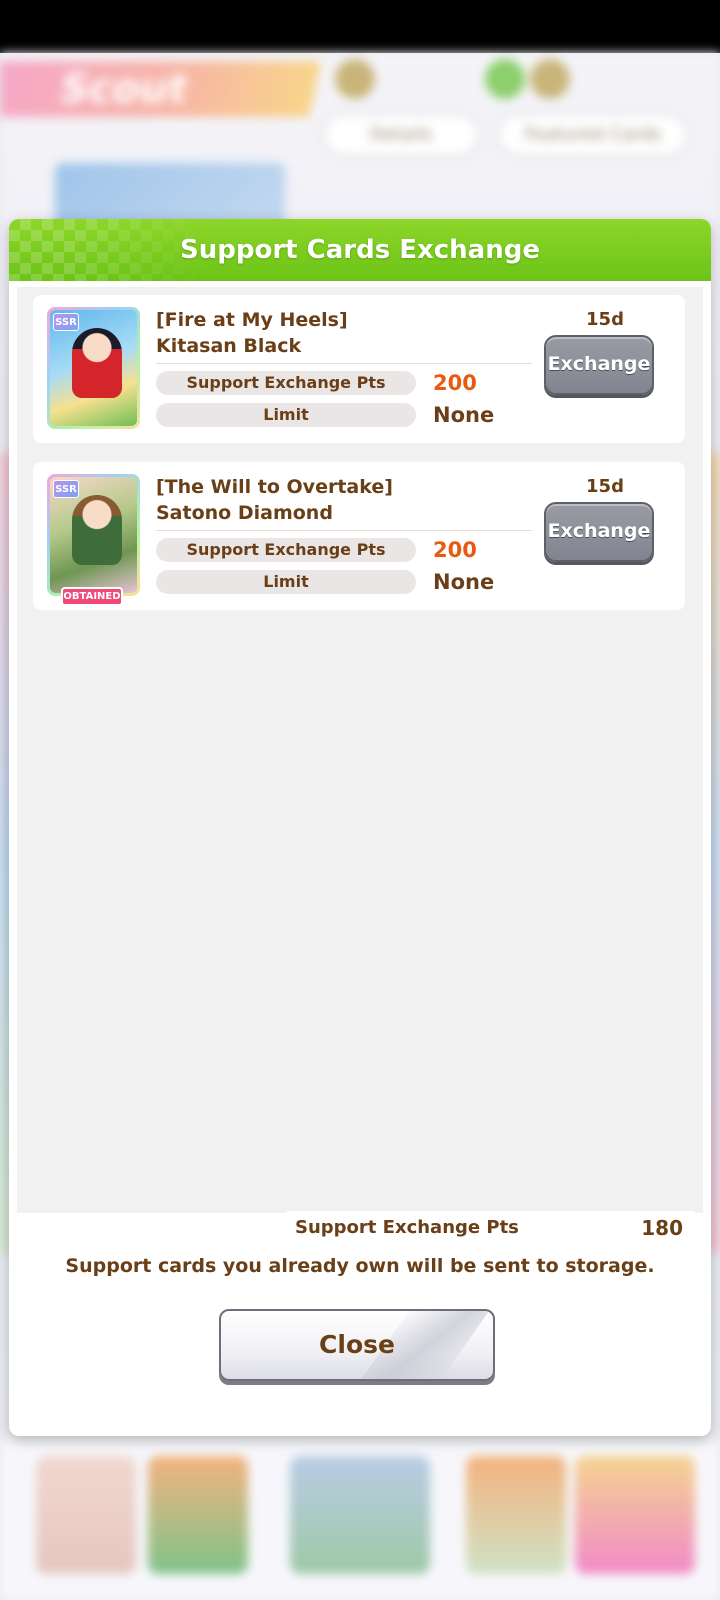  What do you see at coordinates (252, 320) in the screenshot?
I see `card-title-epithet: [Fire at My Heels]` at bounding box center [252, 320].